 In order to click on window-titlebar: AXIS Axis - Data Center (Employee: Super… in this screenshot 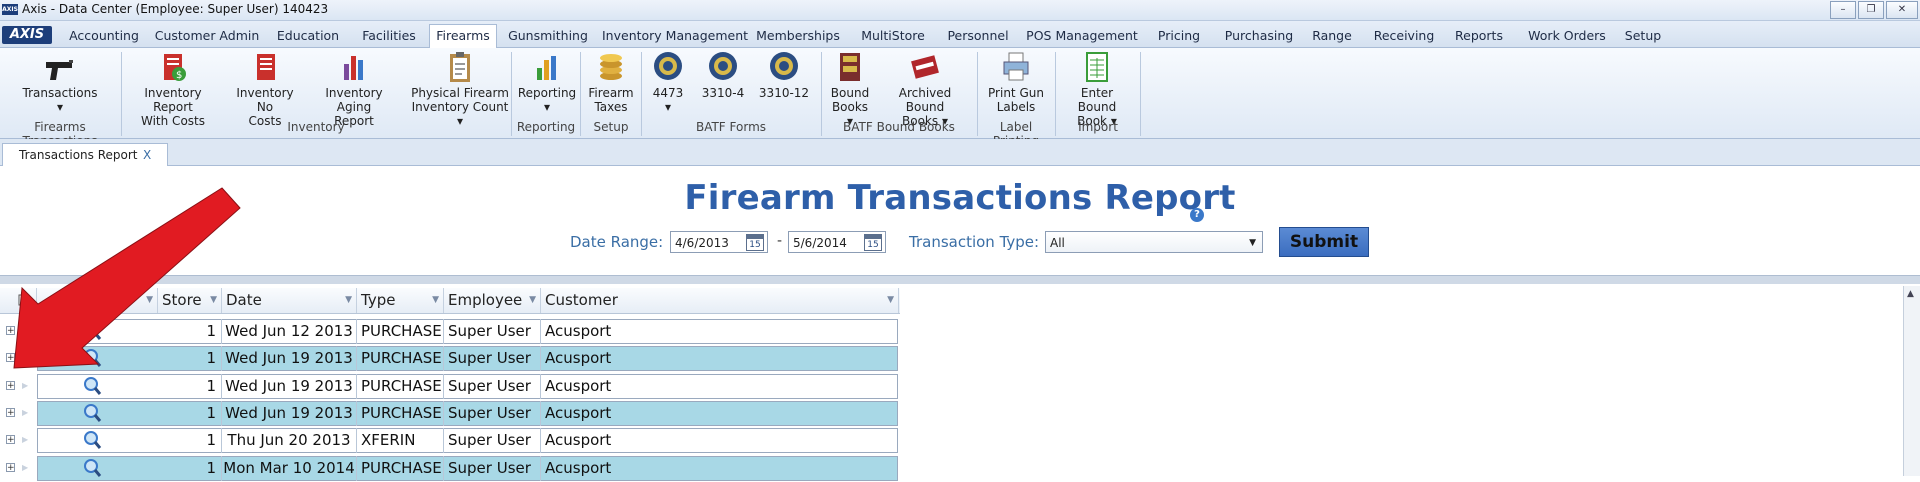, I will do `click(960, 10)`.